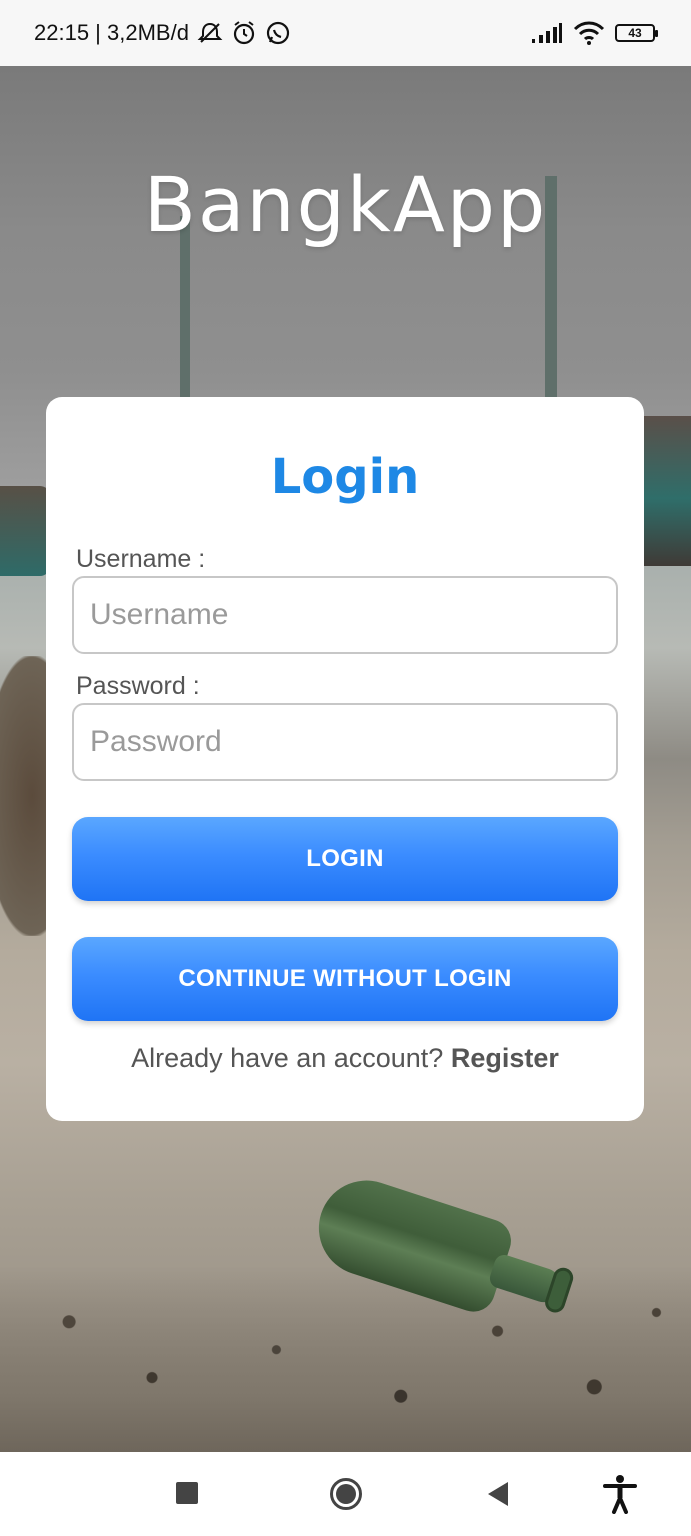 This screenshot has height=1536, width=691. What do you see at coordinates (244, 33) in the screenshot?
I see `alarm-icon` at bounding box center [244, 33].